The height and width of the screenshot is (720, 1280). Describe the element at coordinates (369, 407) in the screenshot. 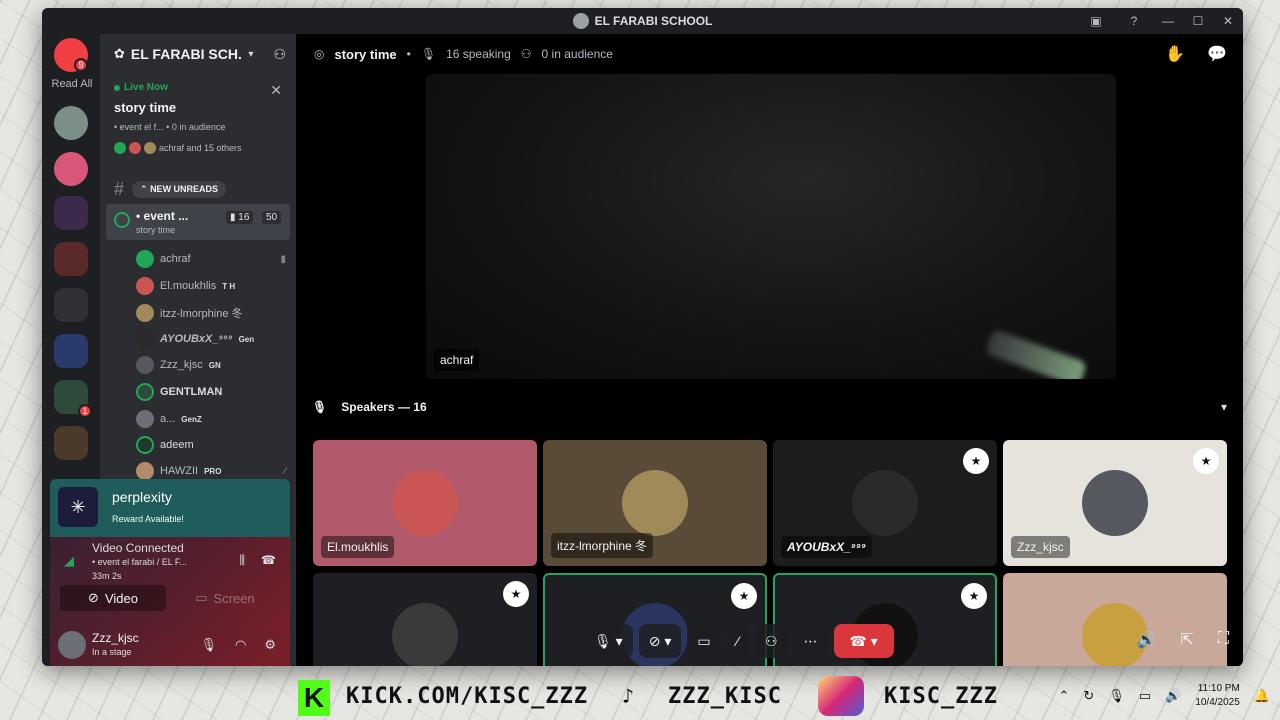

I see `speakers-header: 🎙 Speakers — 16` at that location.